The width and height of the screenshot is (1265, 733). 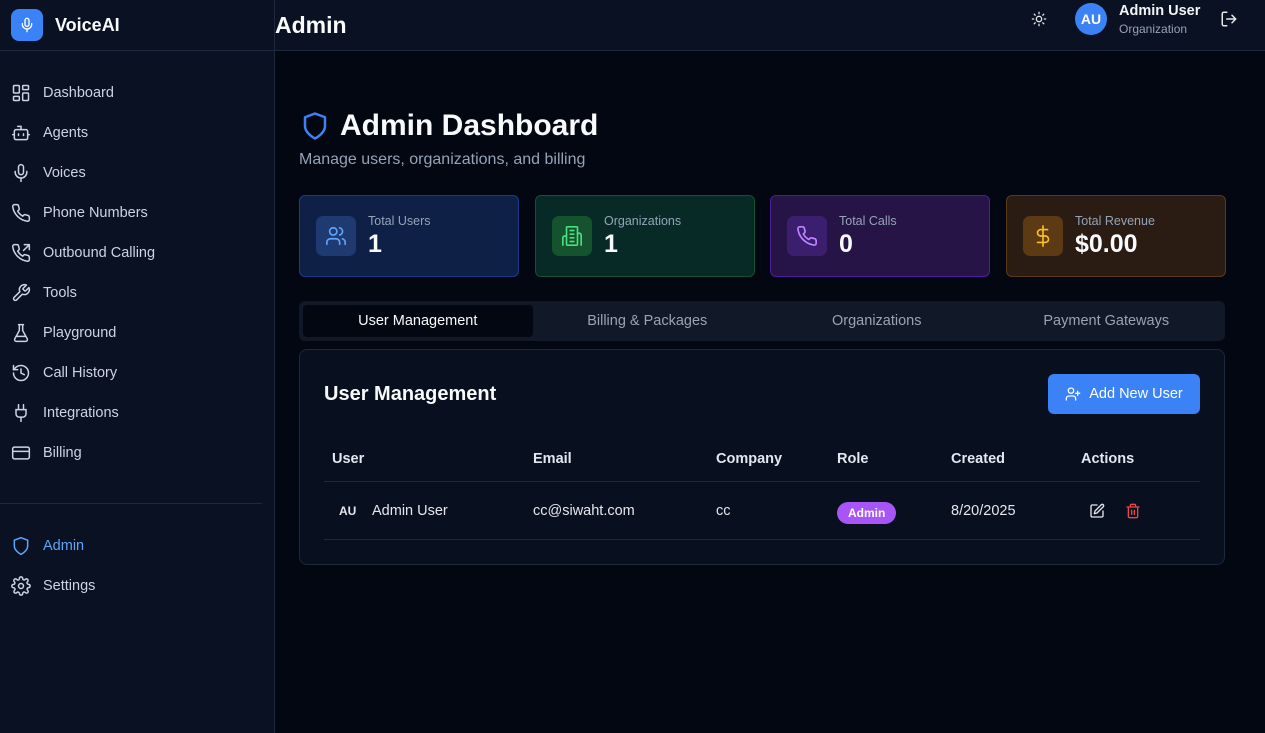 I want to click on dollar-icon, so click(x=1043, y=236).